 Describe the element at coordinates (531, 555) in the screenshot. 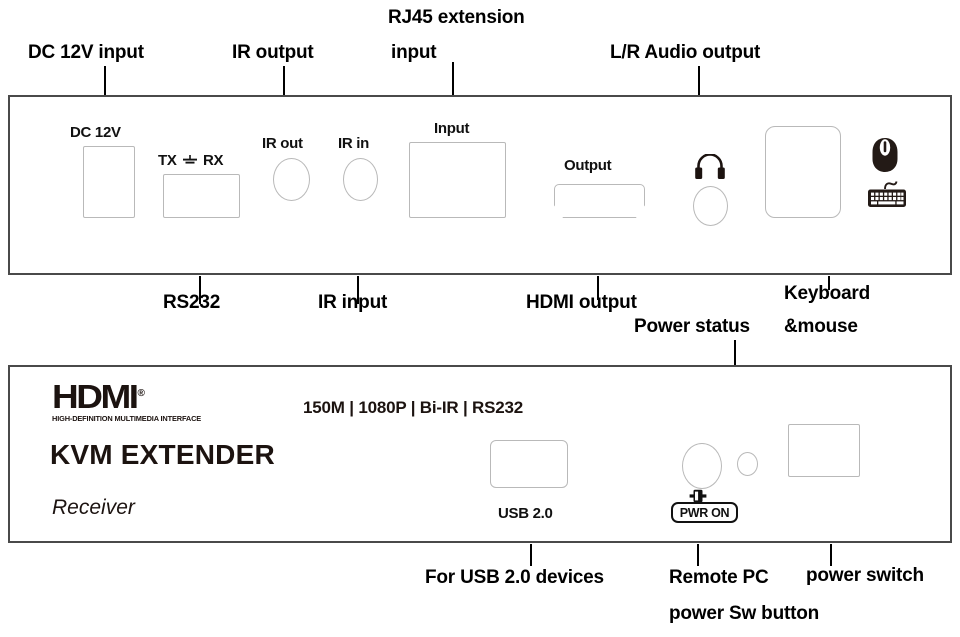

I see `leader-usb-devices` at that location.